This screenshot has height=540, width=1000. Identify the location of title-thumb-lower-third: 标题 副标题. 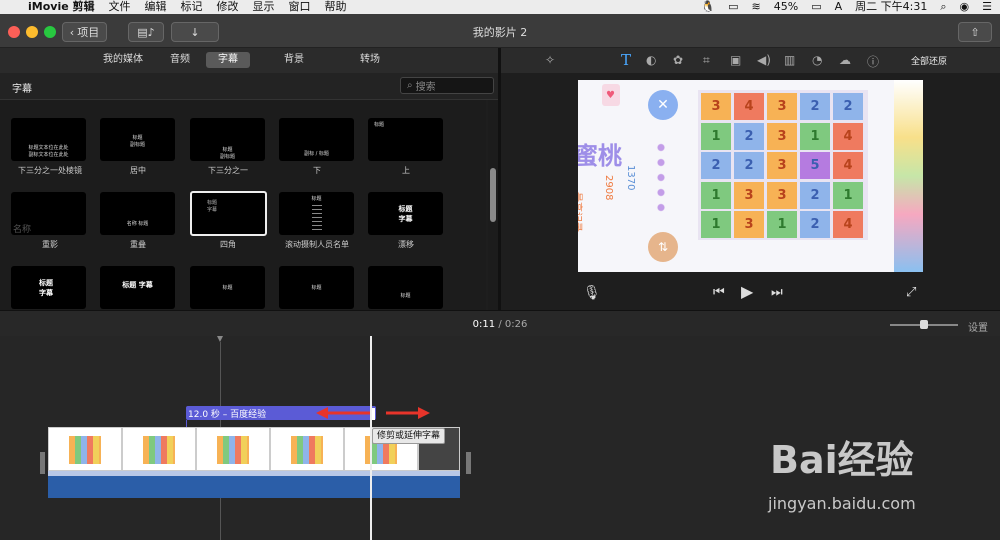
(227, 139).